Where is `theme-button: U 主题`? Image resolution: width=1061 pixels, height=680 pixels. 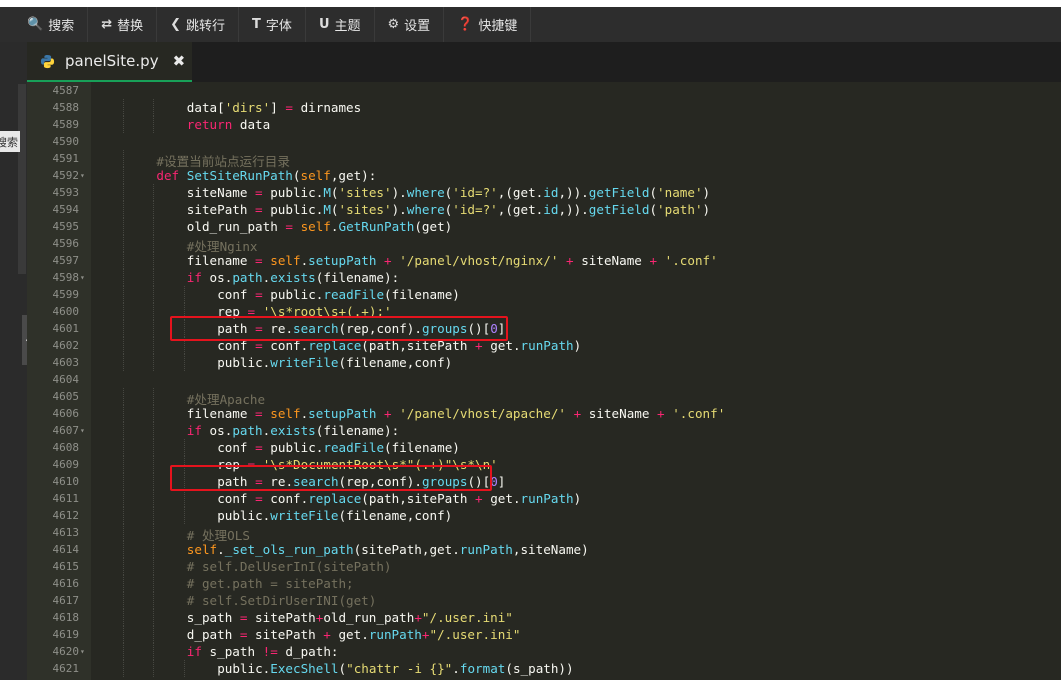
theme-button: U 主题 is located at coordinates (340, 24).